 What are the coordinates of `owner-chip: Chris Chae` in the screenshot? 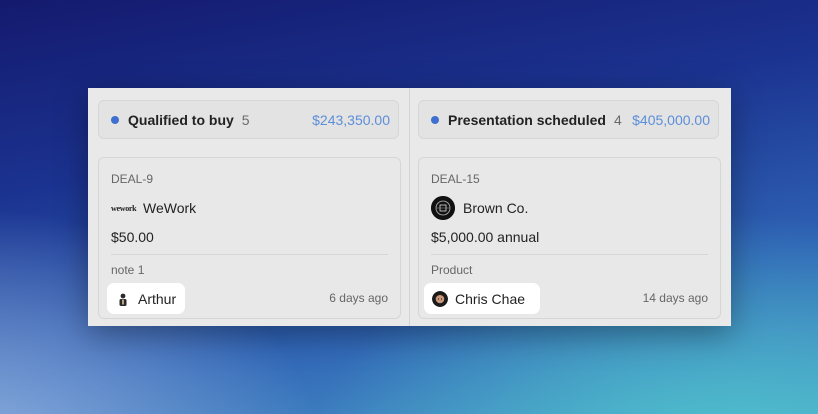 It's located at (482, 298).